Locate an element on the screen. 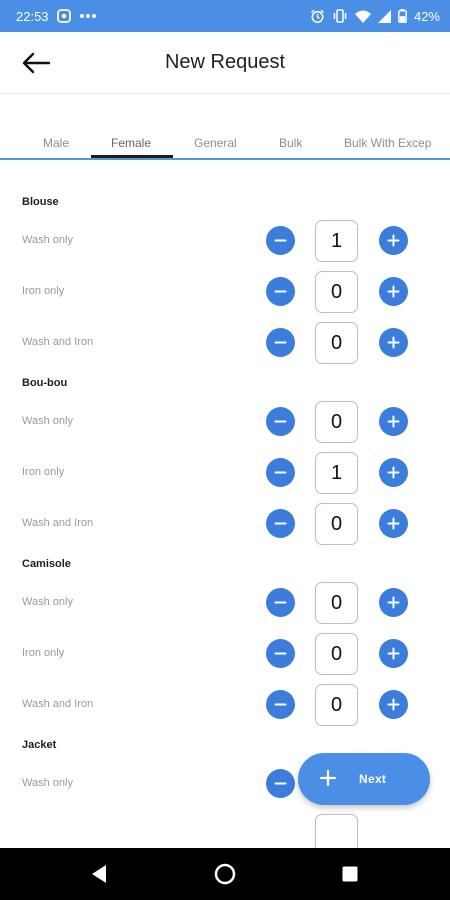 This screenshot has width=450, height=900. app-bar: New Request is located at coordinates (225, 63).